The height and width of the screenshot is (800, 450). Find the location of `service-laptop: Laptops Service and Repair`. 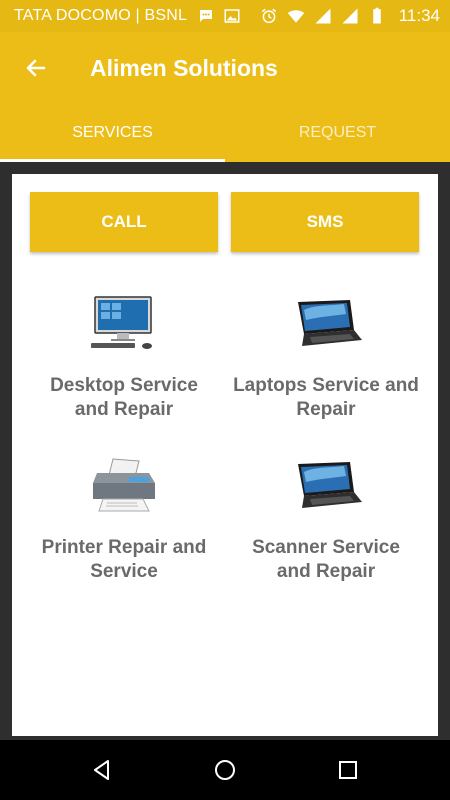

service-laptop: Laptops Service and Repair is located at coordinates (326, 357).